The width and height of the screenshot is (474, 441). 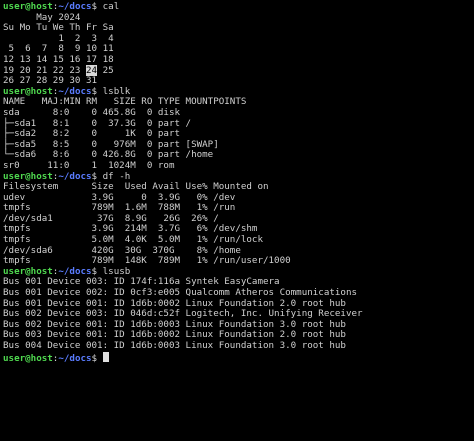 I want to click on calendar-today-highlight: 24, so click(x=91, y=70).